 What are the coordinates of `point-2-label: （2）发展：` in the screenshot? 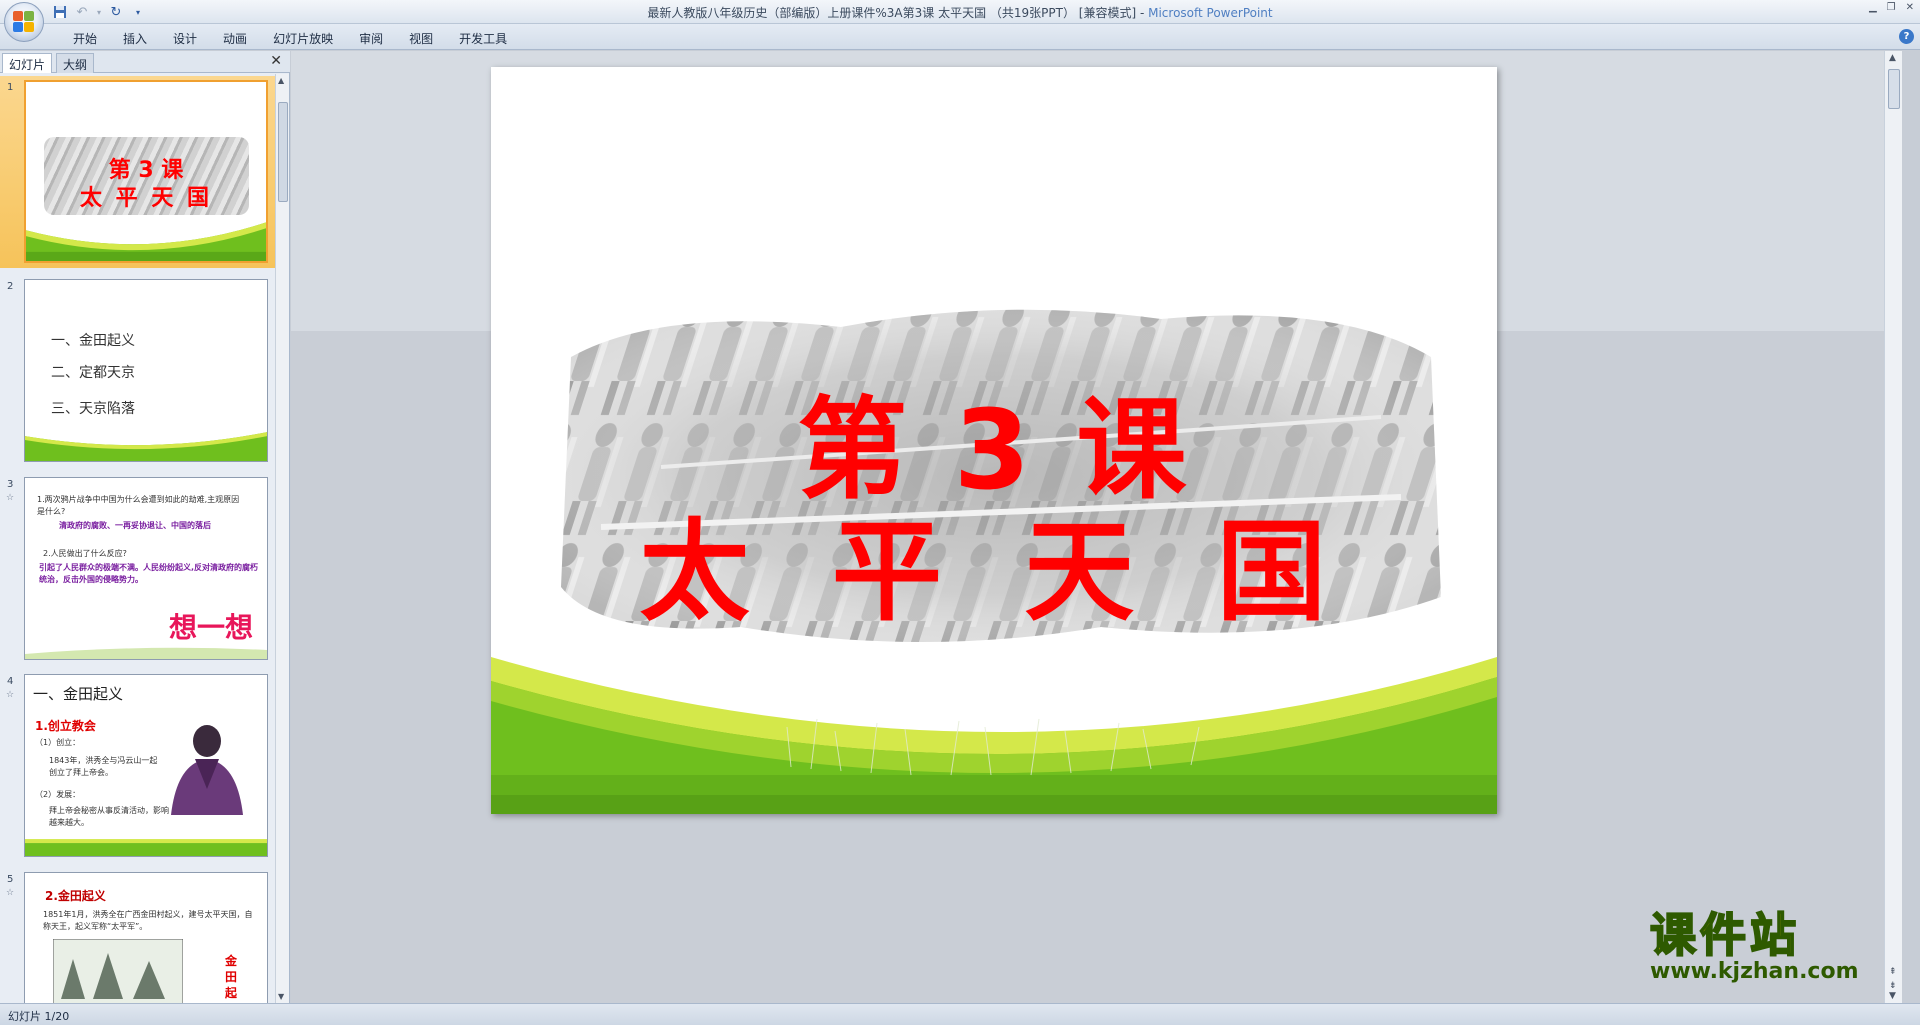 It's located at (58, 794).